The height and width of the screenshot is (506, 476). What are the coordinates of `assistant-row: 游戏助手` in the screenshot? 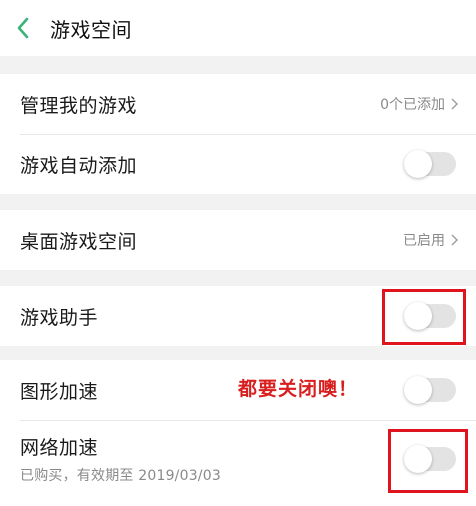 It's located at (238, 316).